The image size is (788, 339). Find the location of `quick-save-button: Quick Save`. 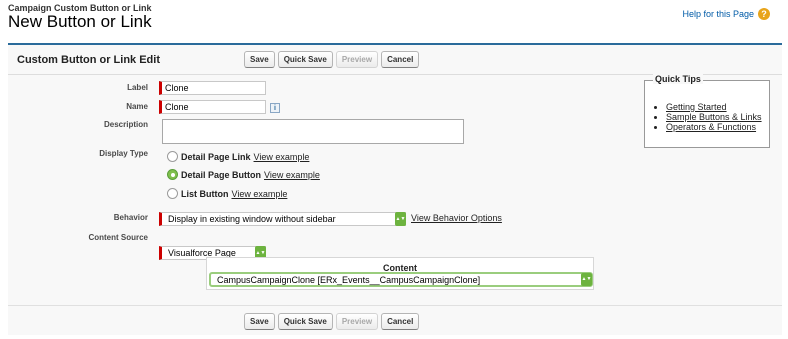

quick-save-button: Quick Save is located at coordinates (305, 59).